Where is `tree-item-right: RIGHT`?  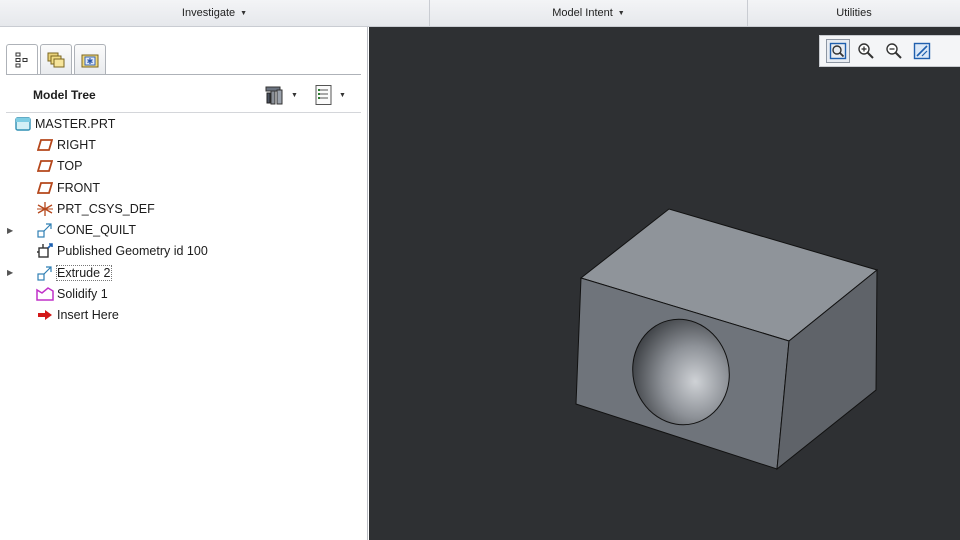
tree-item-right: RIGHT is located at coordinates (184, 144).